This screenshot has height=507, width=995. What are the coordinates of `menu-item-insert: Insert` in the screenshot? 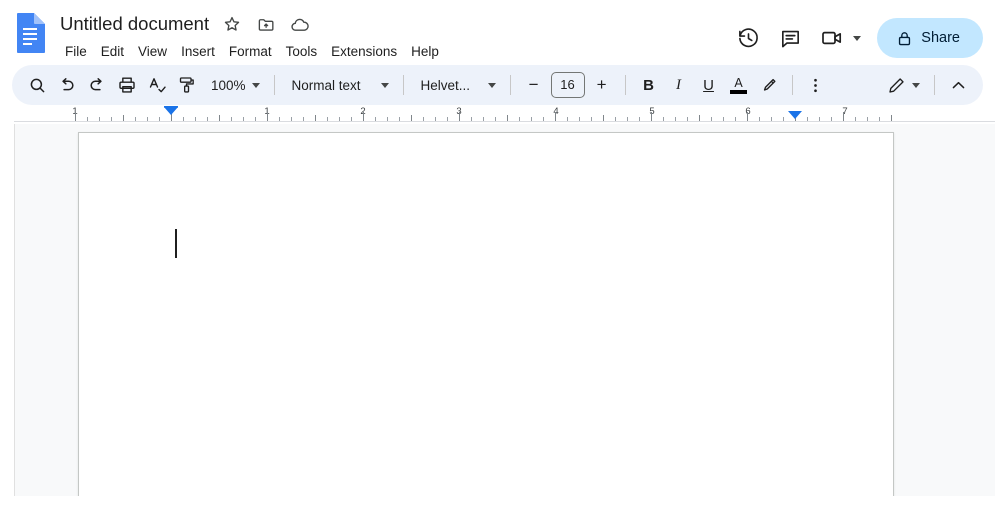 It's located at (198, 52).